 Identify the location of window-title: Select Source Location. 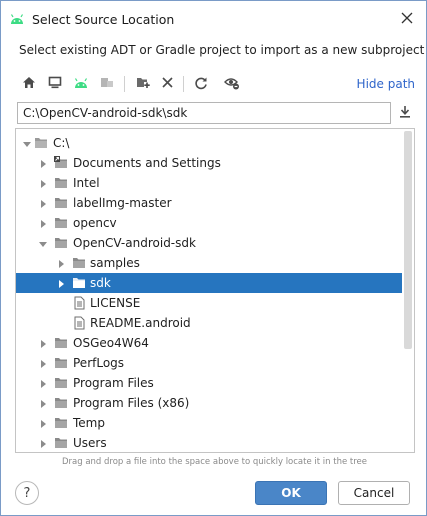
(103, 19).